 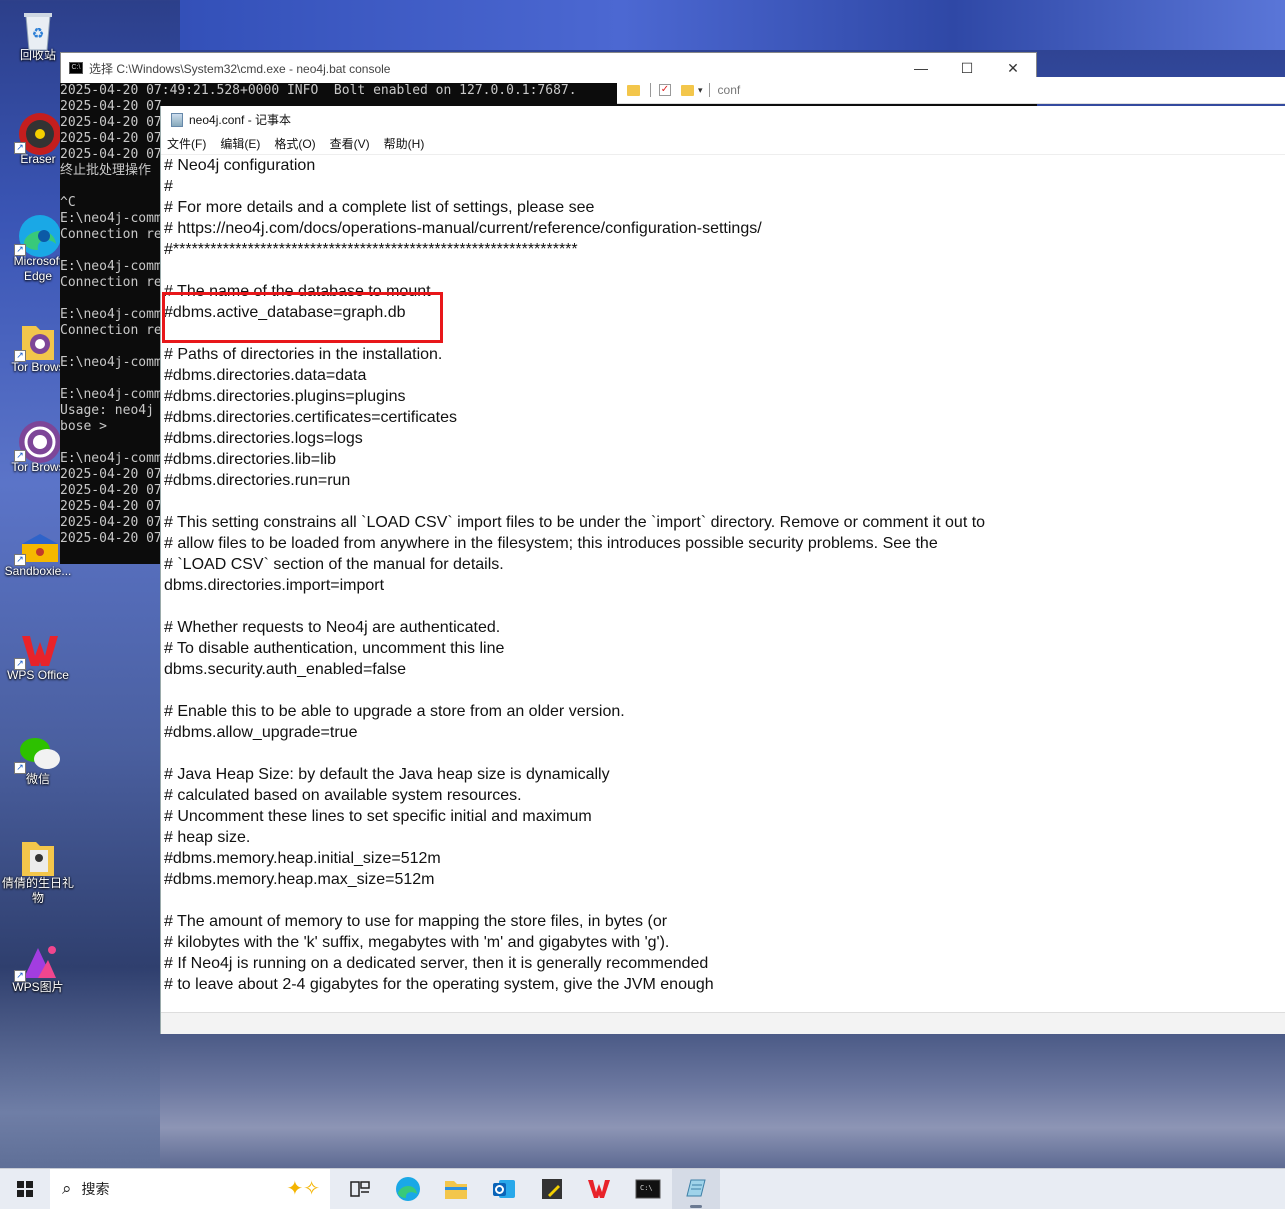 I want to click on explorer-window-titlebar: ✓ ▾ conf, so click(x=951, y=90).